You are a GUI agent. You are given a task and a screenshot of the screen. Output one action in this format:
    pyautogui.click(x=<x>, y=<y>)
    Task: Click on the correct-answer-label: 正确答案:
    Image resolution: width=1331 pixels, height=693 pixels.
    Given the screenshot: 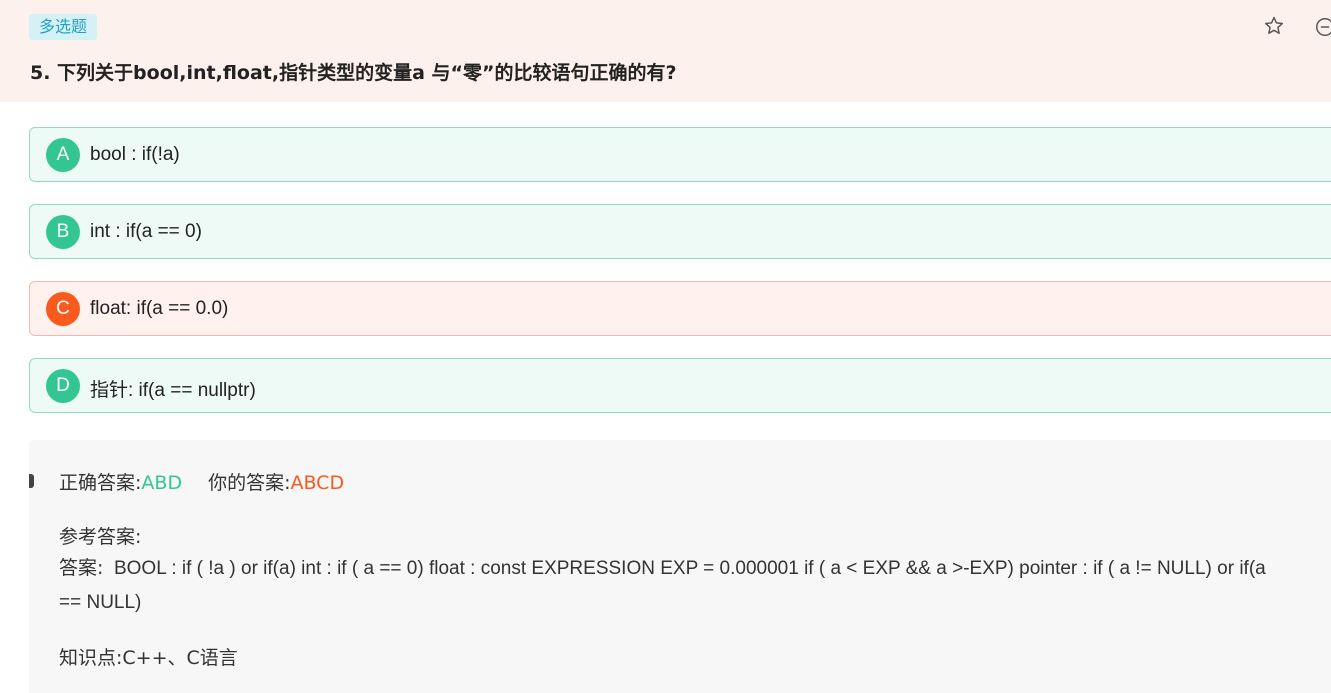 What is the action you would take?
    pyautogui.click(x=100, y=483)
    